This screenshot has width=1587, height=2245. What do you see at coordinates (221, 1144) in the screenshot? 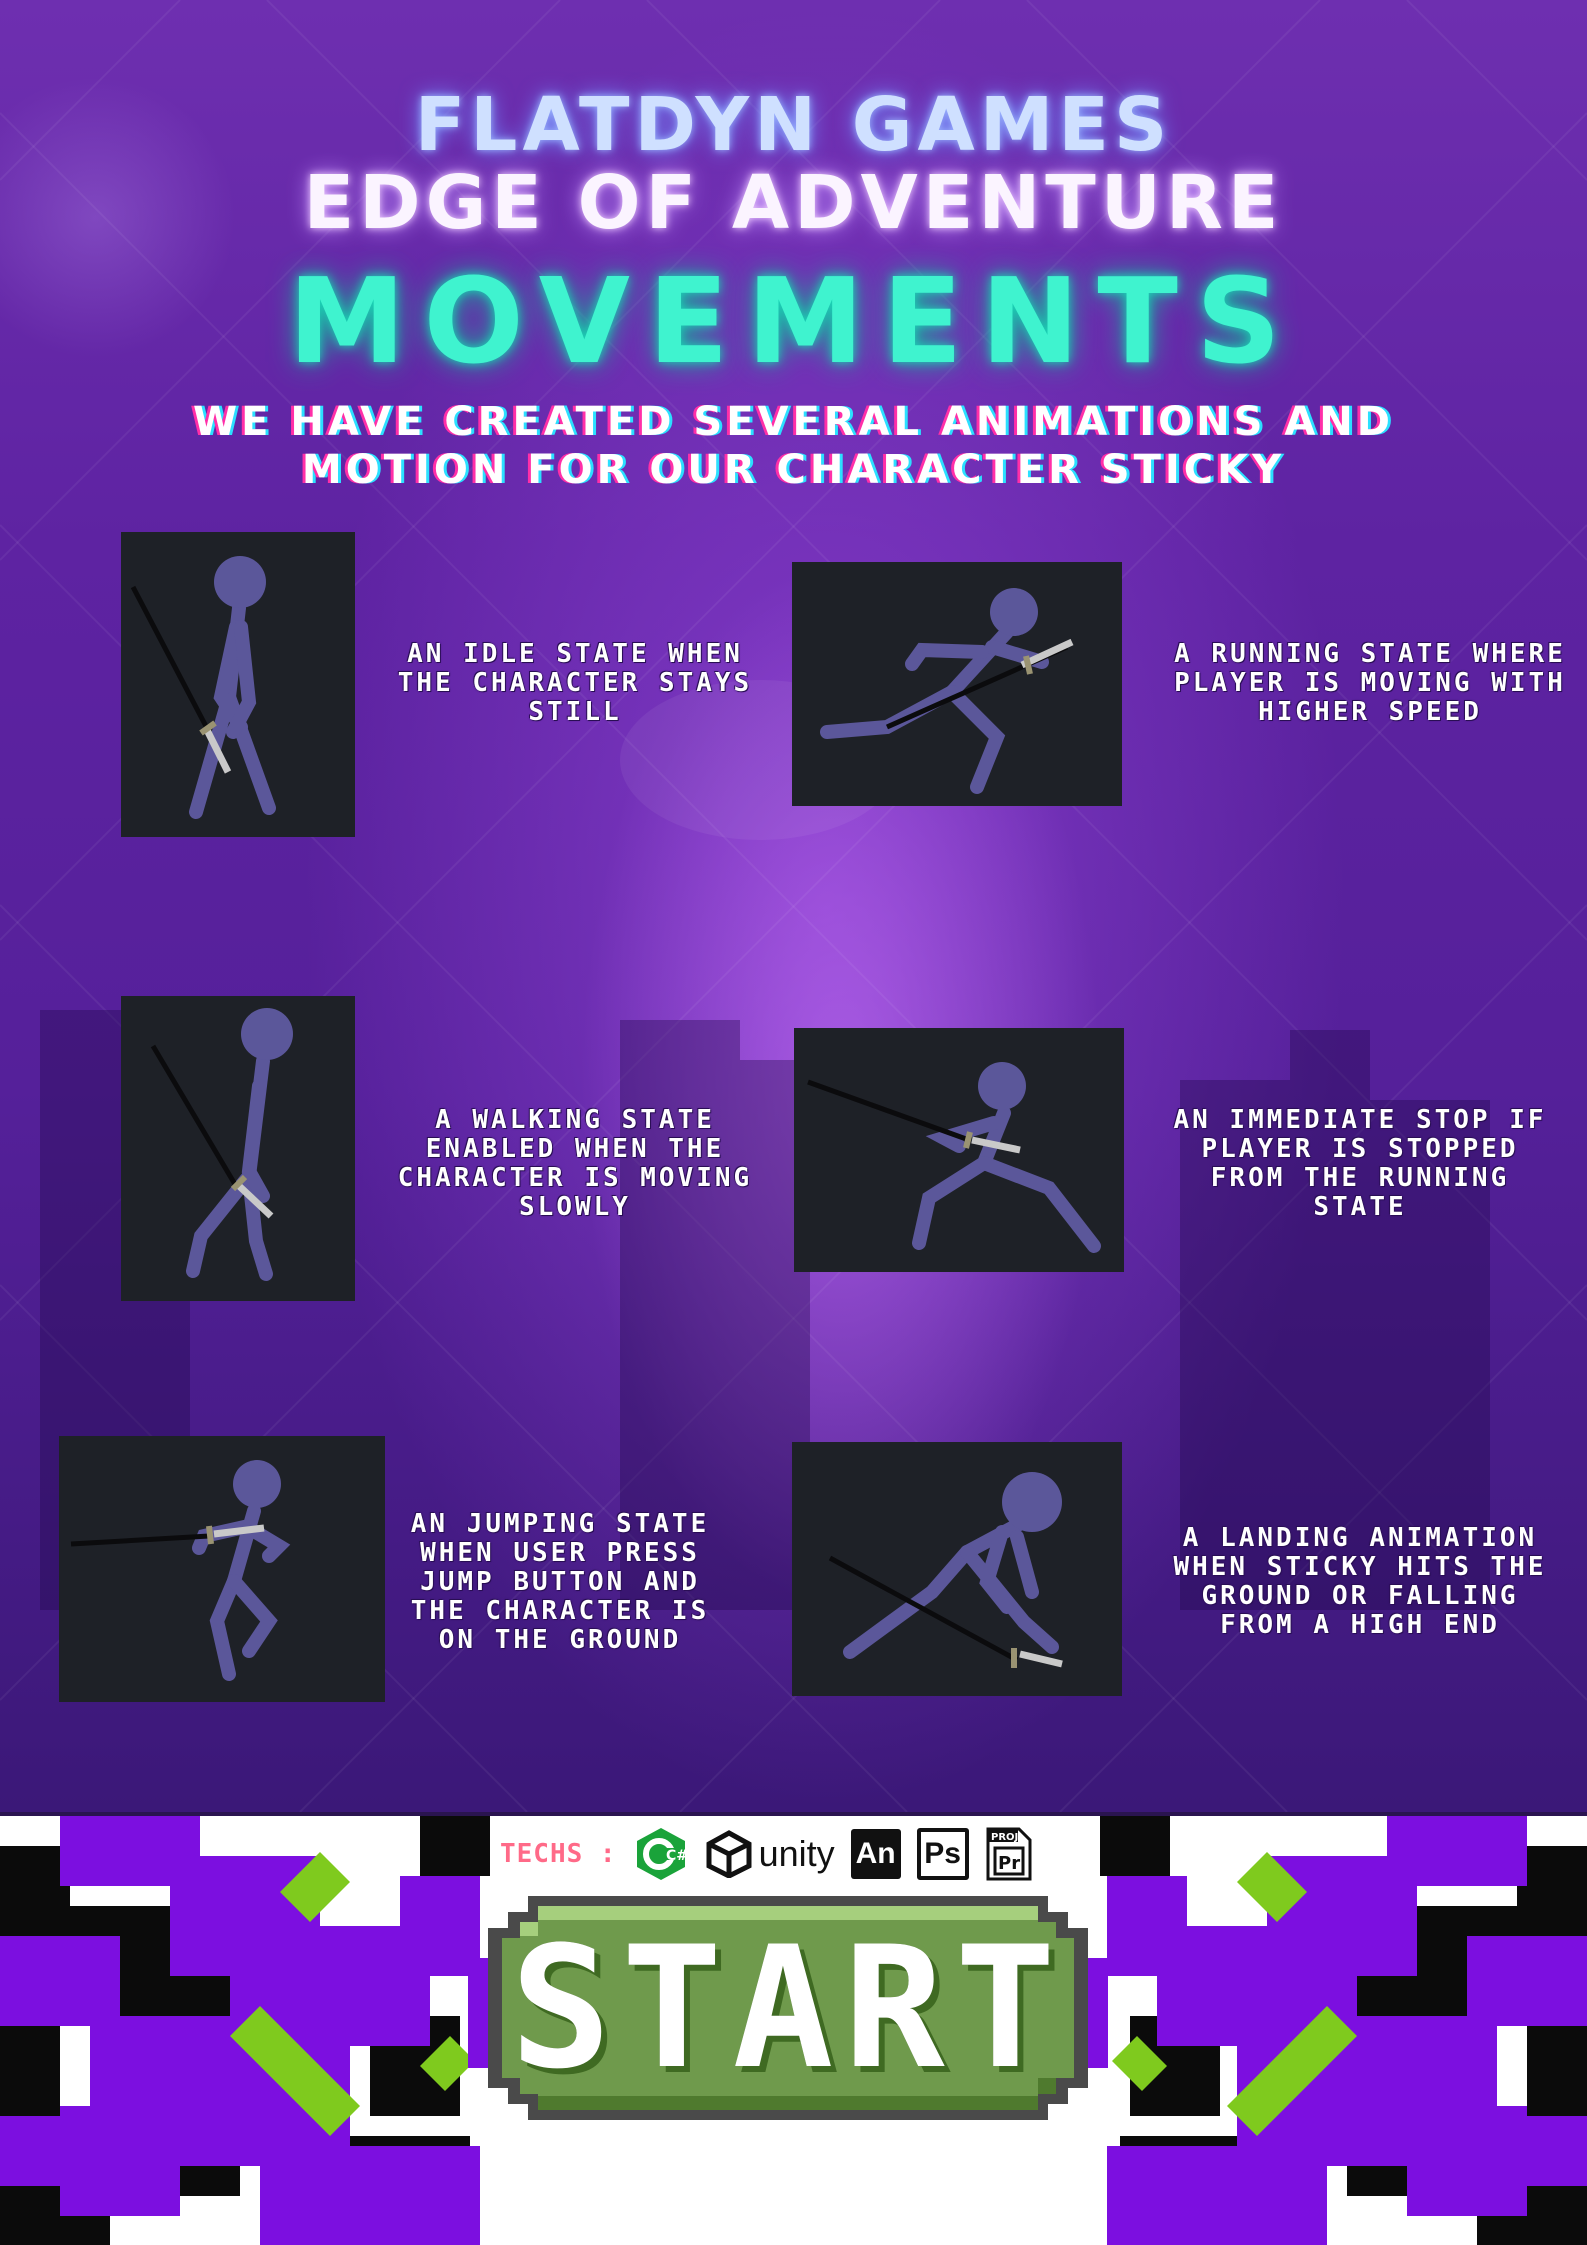
I see `walking-stick-figure` at bounding box center [221, 1144].